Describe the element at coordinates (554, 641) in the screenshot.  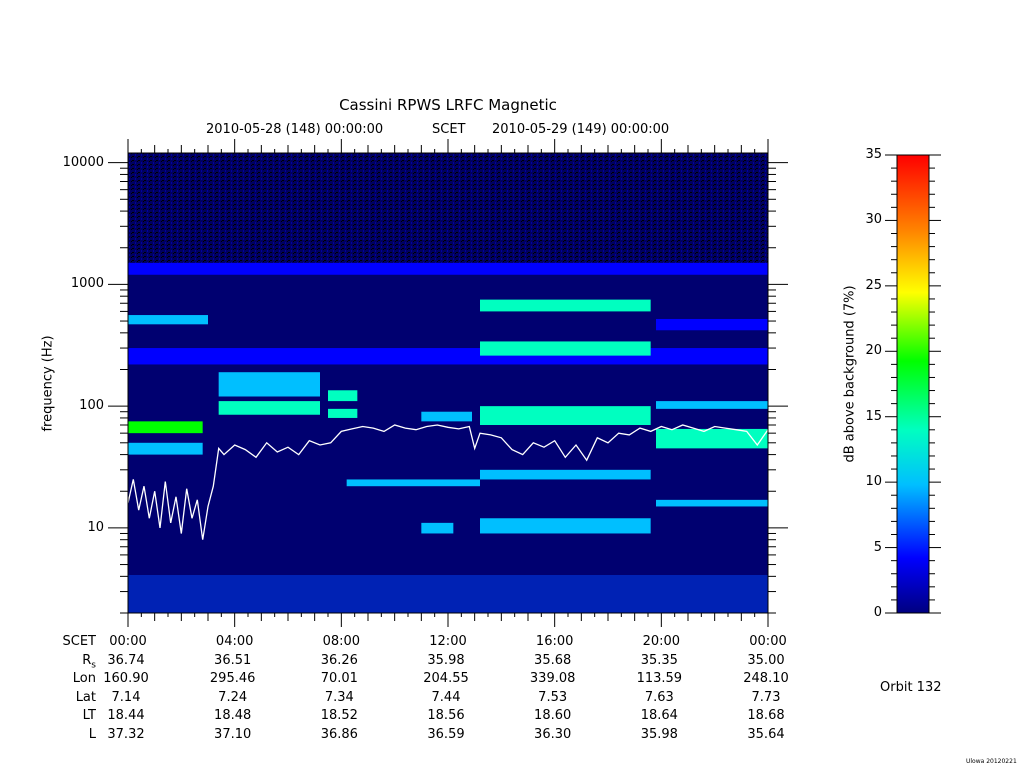
I see `ephemeris-value: 16:00` at that location.